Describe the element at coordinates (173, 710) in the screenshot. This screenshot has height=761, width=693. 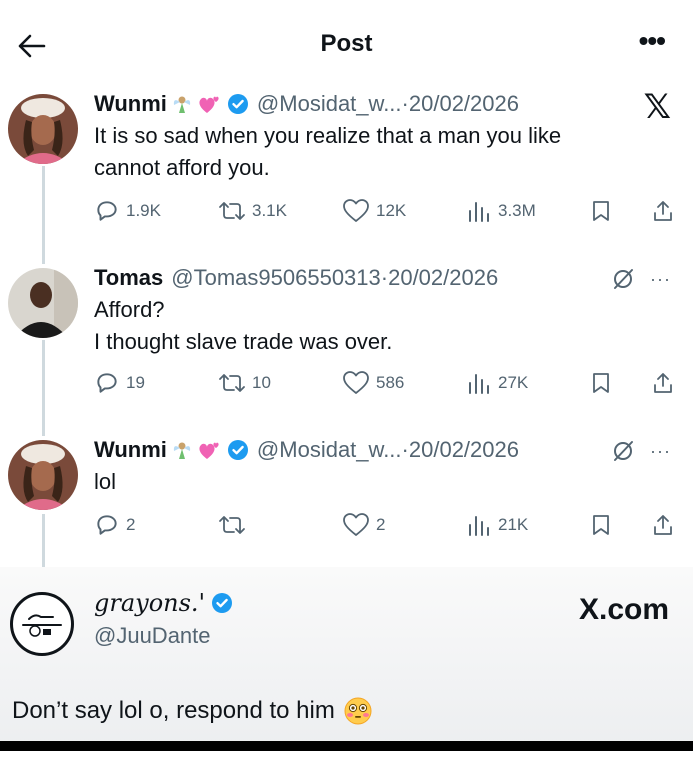
I see `caption-text: Don’t say lol o, respond to him` at that location.